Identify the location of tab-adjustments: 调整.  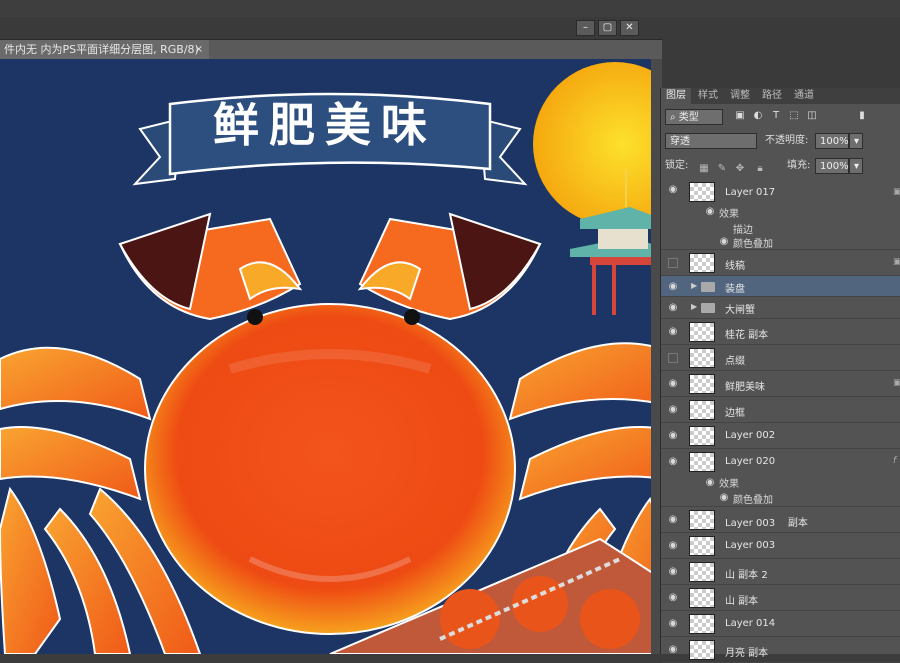
(740, 96).